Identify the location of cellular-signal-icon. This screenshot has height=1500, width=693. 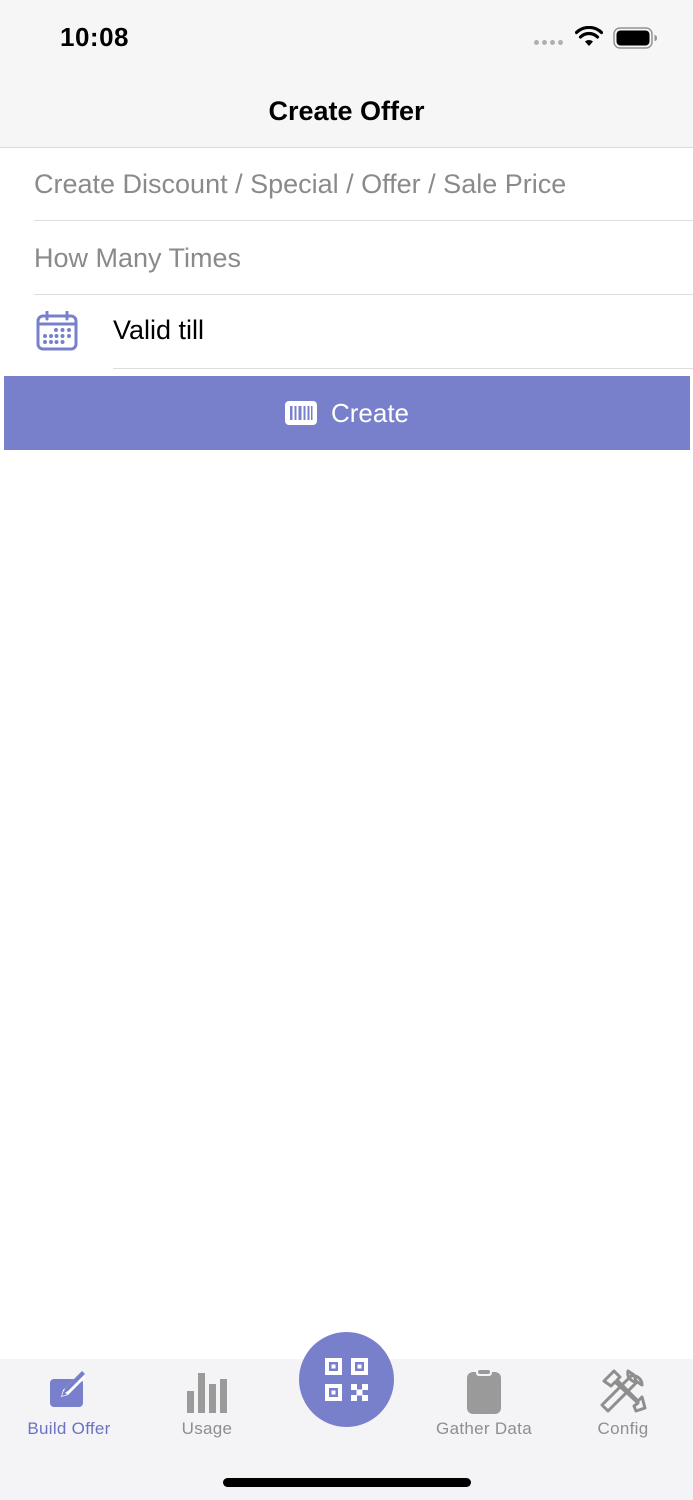
(548, 42).